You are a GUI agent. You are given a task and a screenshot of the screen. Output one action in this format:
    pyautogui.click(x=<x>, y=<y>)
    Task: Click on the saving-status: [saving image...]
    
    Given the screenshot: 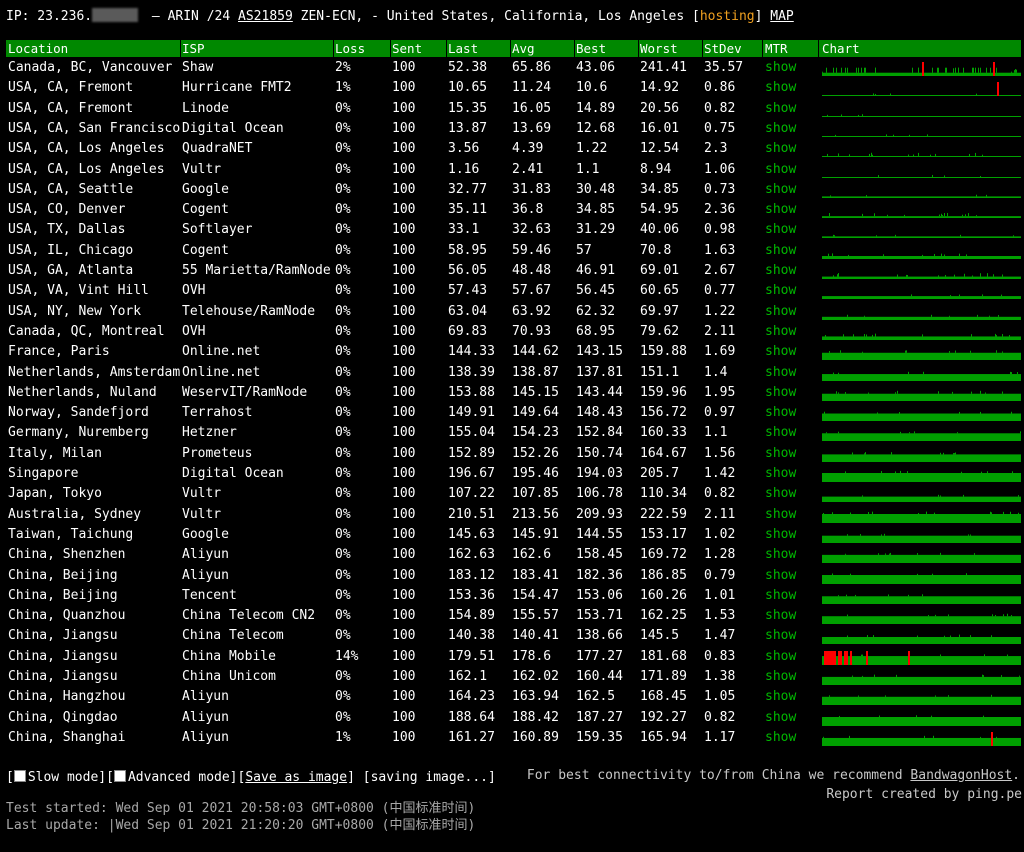 What is the action you would take?
    pyautogui.click(x=425, y=777)
    